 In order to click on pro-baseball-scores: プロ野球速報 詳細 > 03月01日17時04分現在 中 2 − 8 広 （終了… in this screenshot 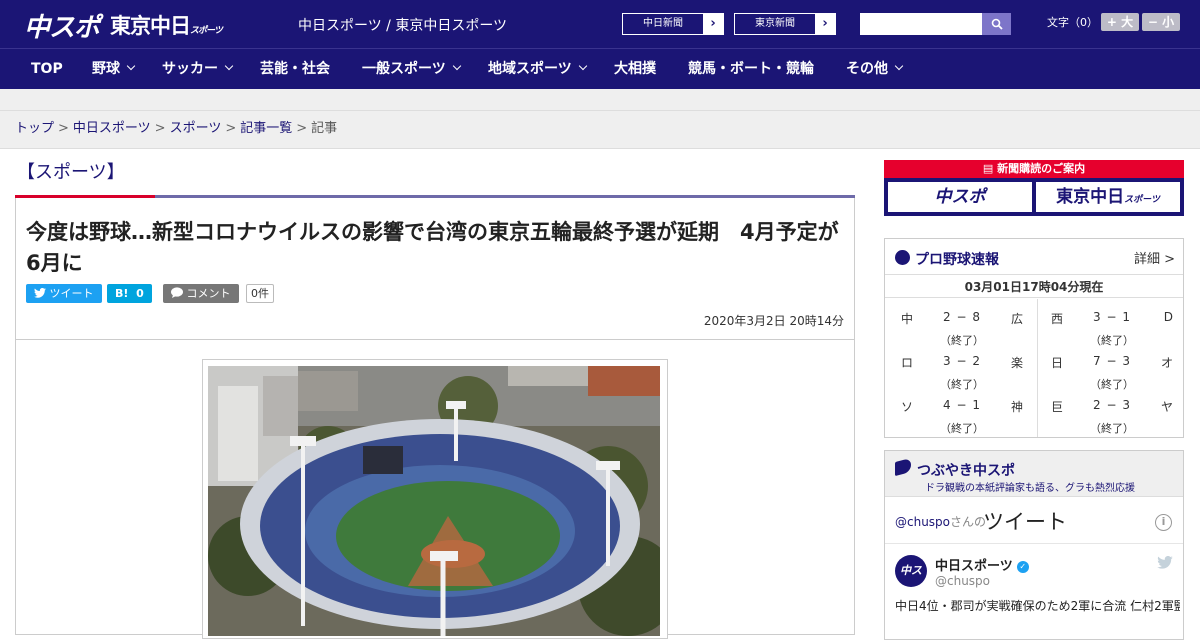, I will do `click(1034, 338)`.